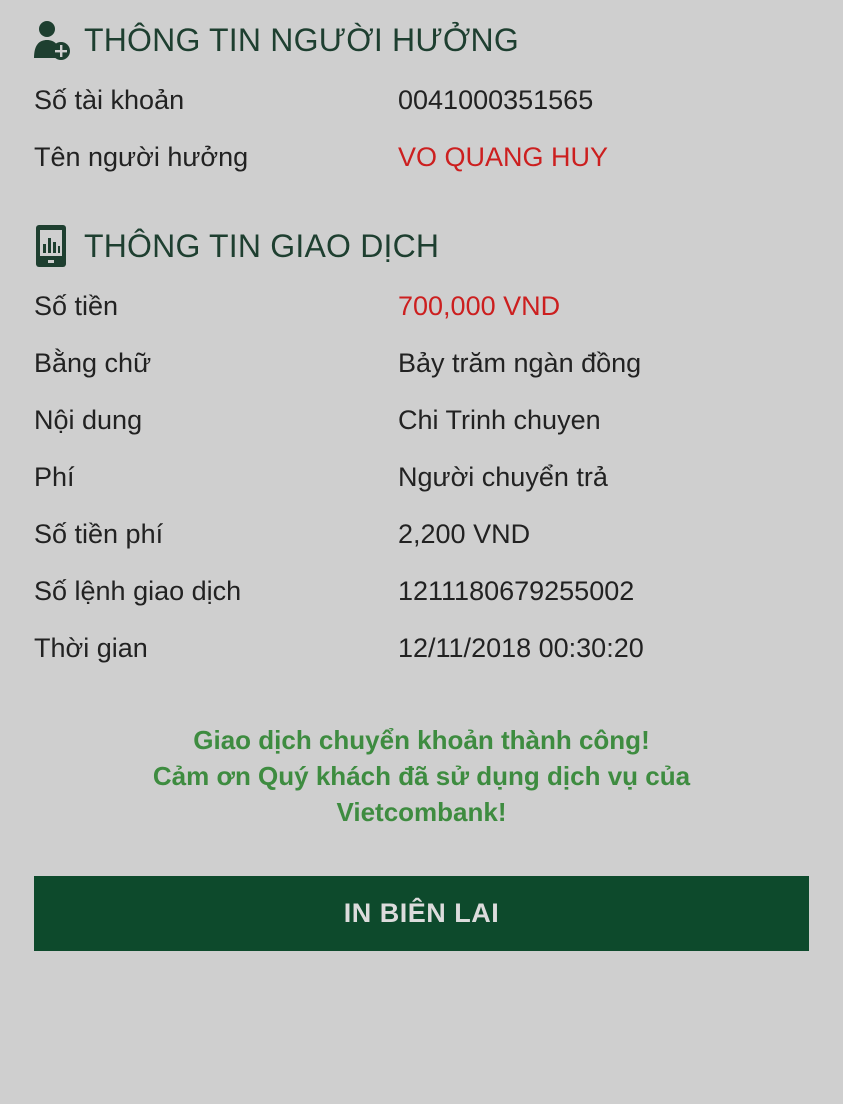 The height and width of the screenshot is (1104, 843). What do you see at coordinates (520, 363) in the screenshot?
I see `amount-in-words-value: Bảy trăm ngàn đồng` at bounding box center [520, 363].